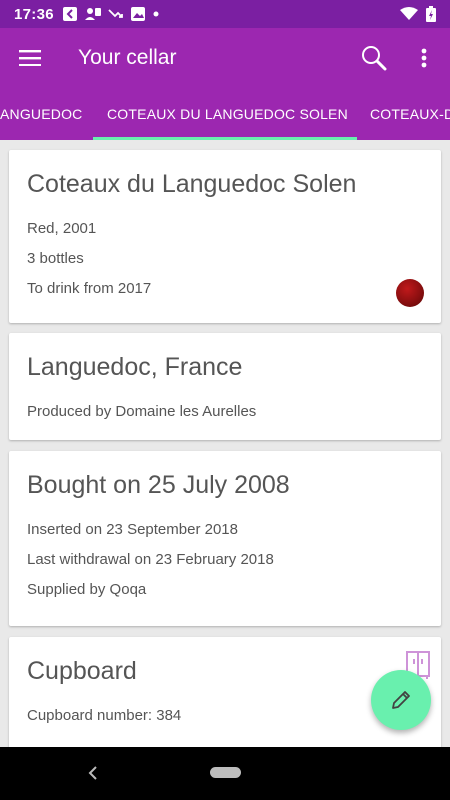 This screenshot has height=800, width=450. I want to click on search-button, so click(374, 58).